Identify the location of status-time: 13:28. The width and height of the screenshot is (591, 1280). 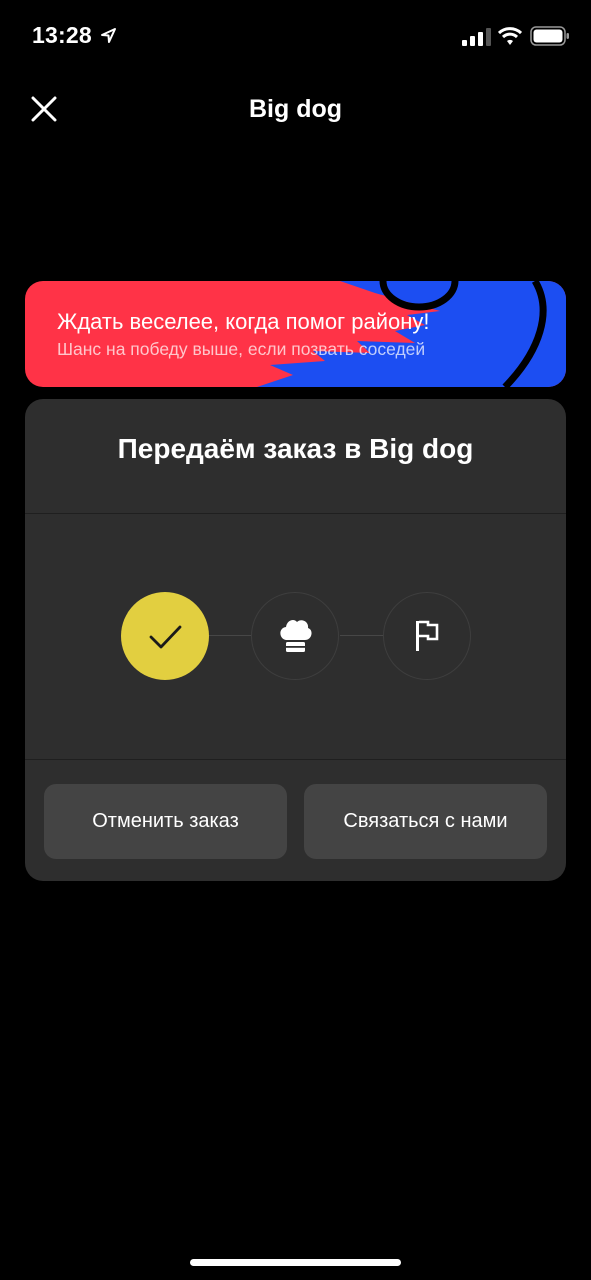
(62, 35).